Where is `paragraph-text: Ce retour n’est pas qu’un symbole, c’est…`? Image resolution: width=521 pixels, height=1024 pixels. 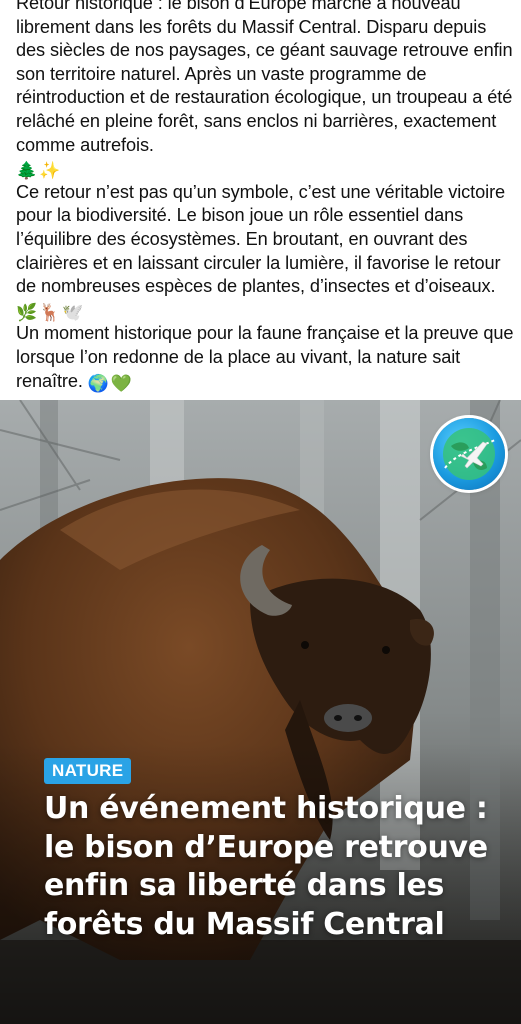
paragraph-text: Ce retour n’est pas qu’un symbole, c’est… is located at coordinates (261, 239).